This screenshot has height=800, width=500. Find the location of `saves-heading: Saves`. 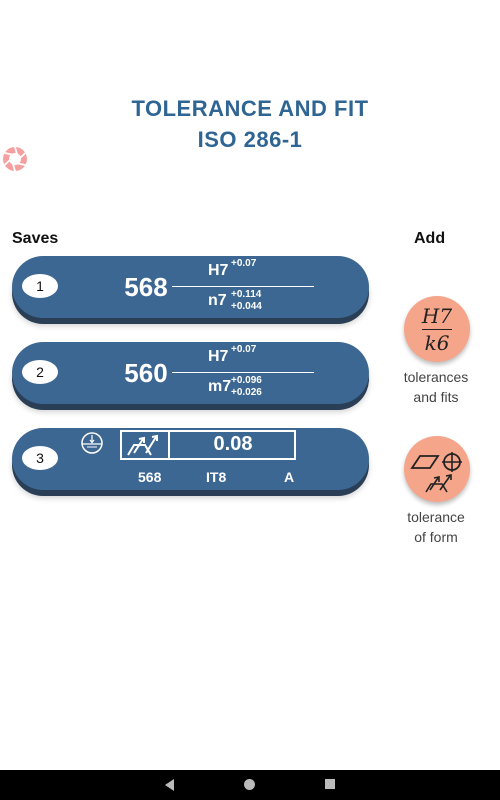

saves-heading: Saves is located at coordinates (35, 238).